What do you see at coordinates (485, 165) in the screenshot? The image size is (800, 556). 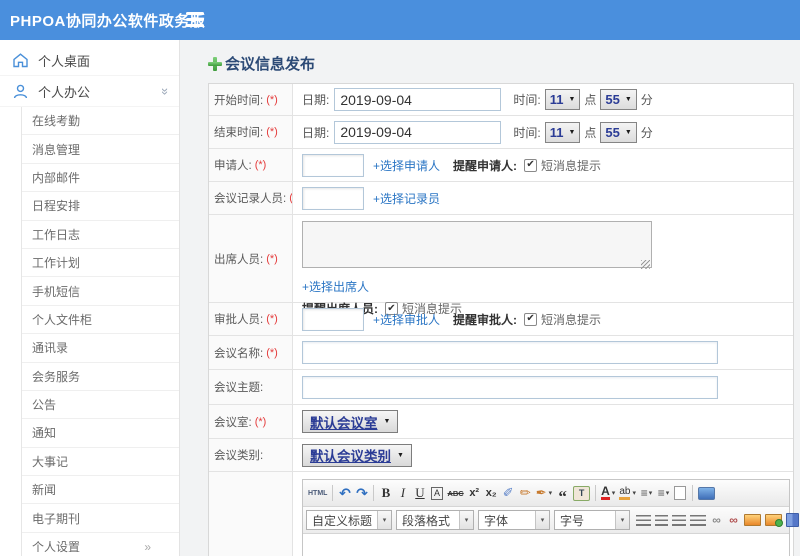 I see `remind-applicant-label: 提醒申请人:` at bounding box center [485, 165].